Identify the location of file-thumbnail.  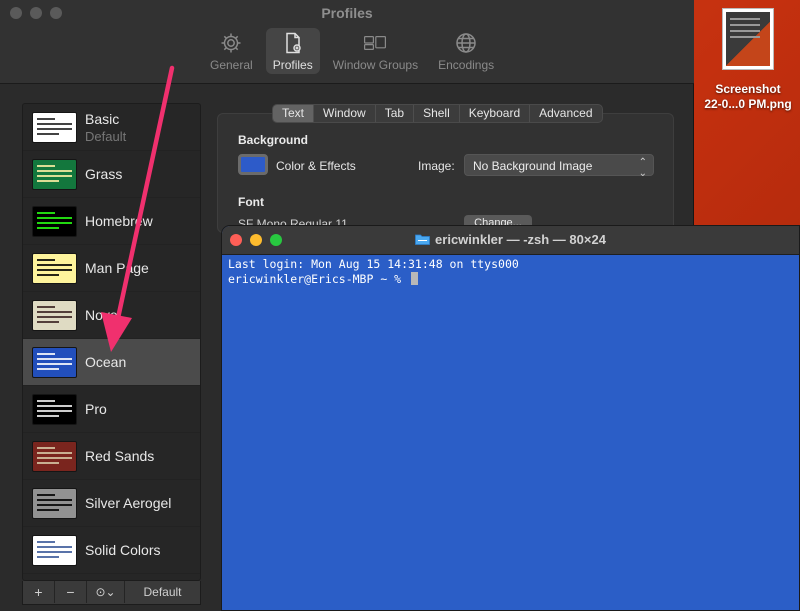
(748, 39).